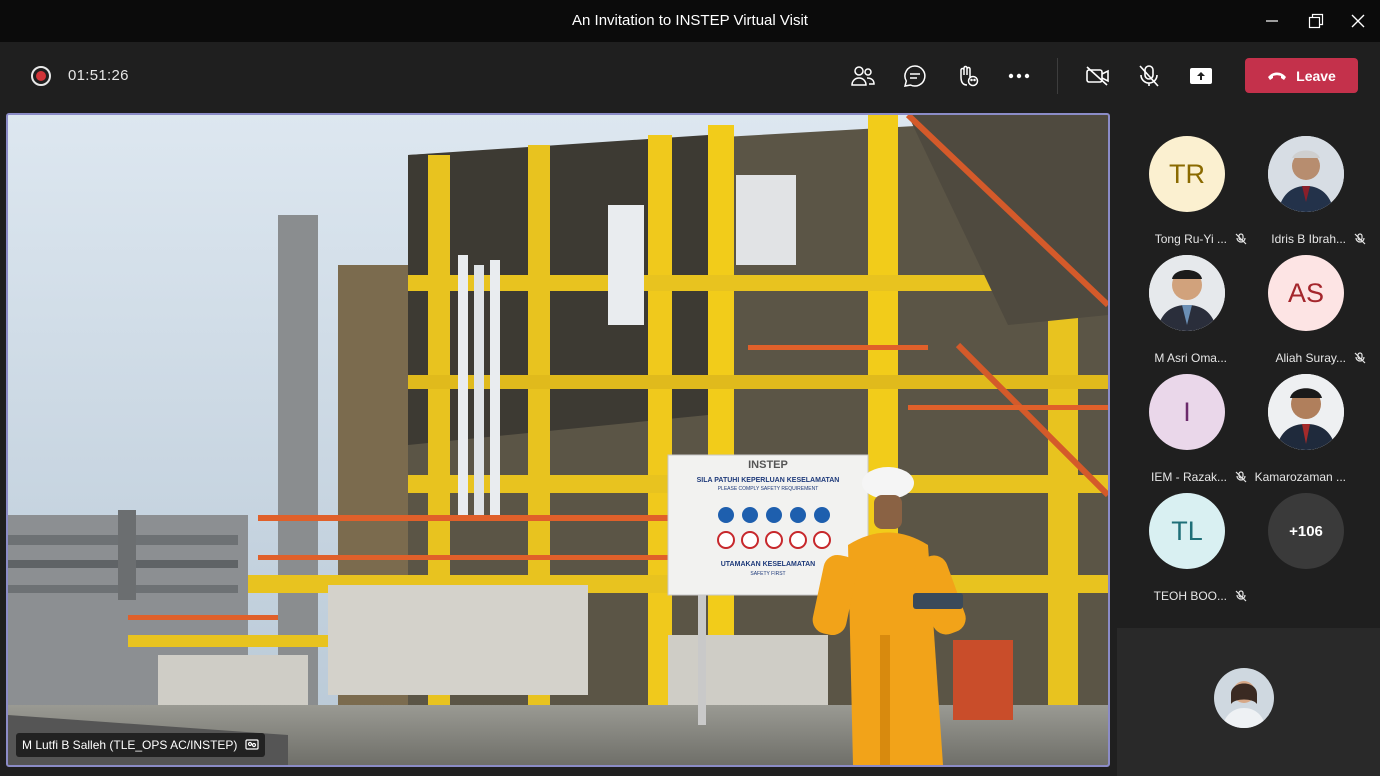  I want to click on sign-subheading: PLEASE COMPLY SAFETY REQUIREMENT, so click(768, 489).